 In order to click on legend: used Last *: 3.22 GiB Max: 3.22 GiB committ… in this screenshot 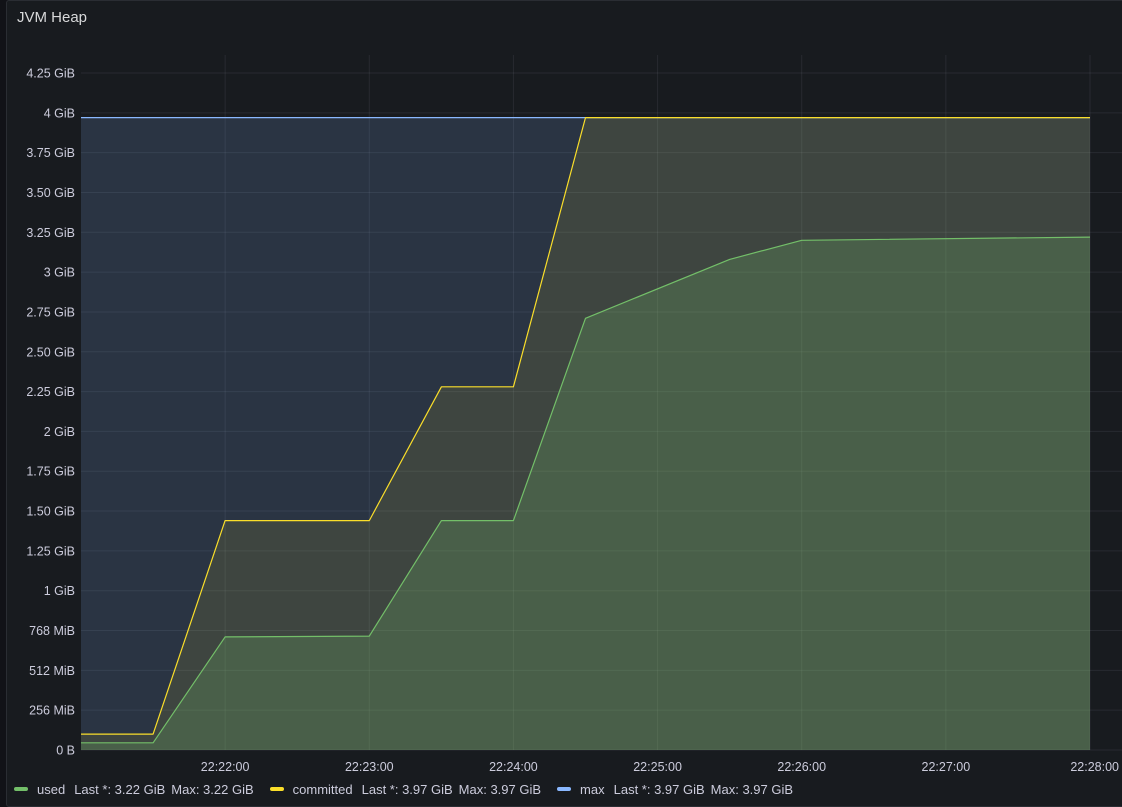, I will do `click(411, 789)`.